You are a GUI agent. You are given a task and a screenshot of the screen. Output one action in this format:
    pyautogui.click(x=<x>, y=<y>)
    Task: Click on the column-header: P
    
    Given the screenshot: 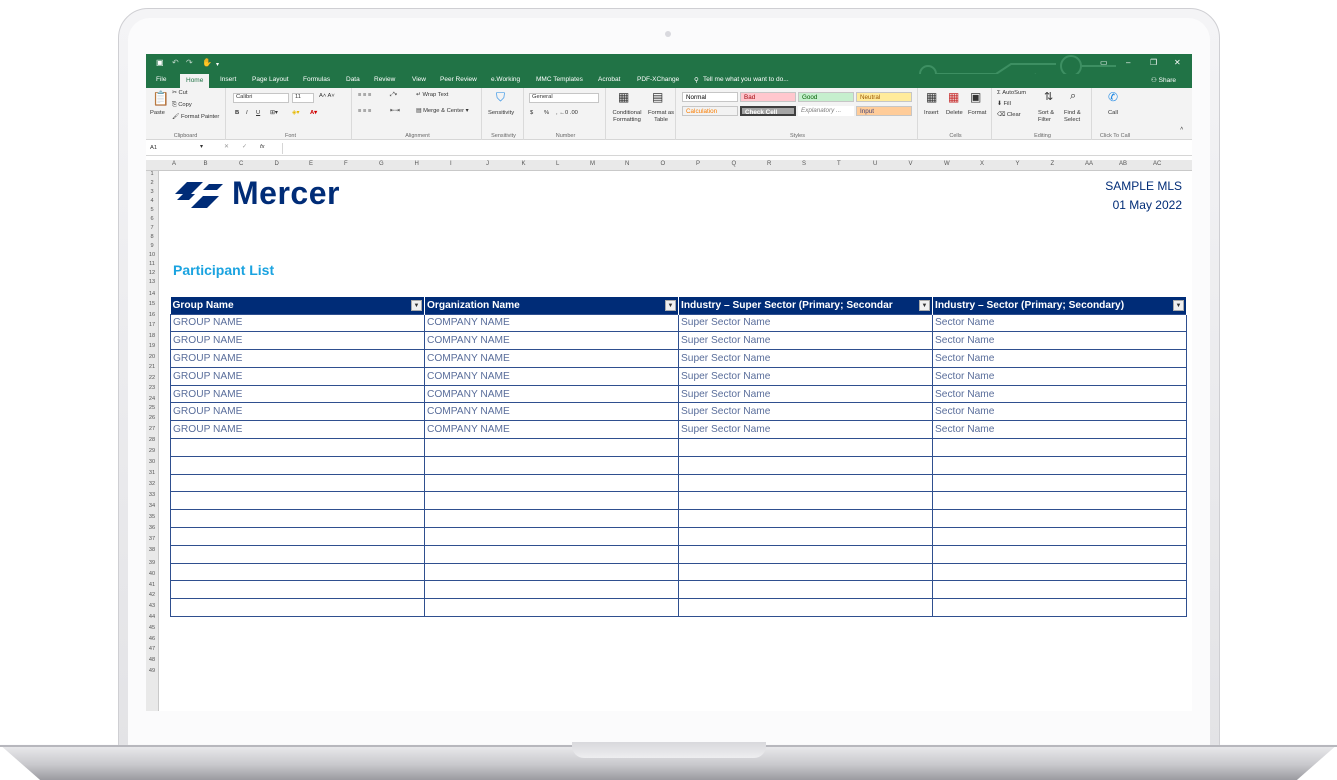 What is the action you would take?
    pyautogui.click(x=698, y=164)
    